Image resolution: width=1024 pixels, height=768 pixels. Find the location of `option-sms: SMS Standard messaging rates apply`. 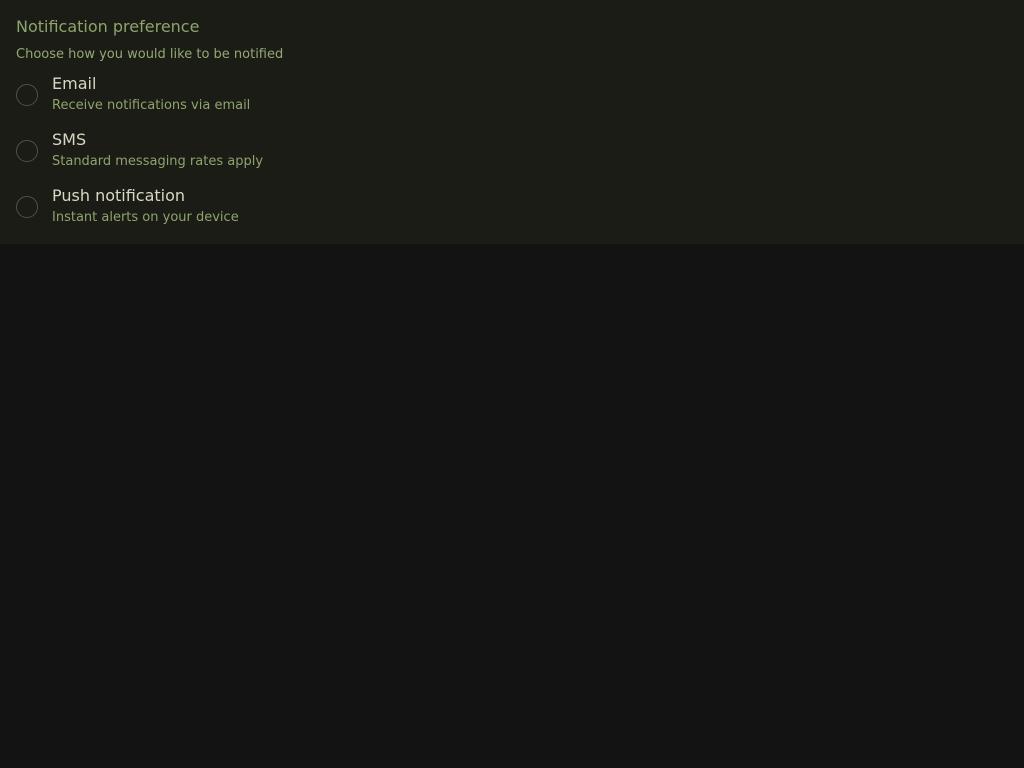

option-sms: SMS Standard messaging rates apply is located at coordinates (176, 155).